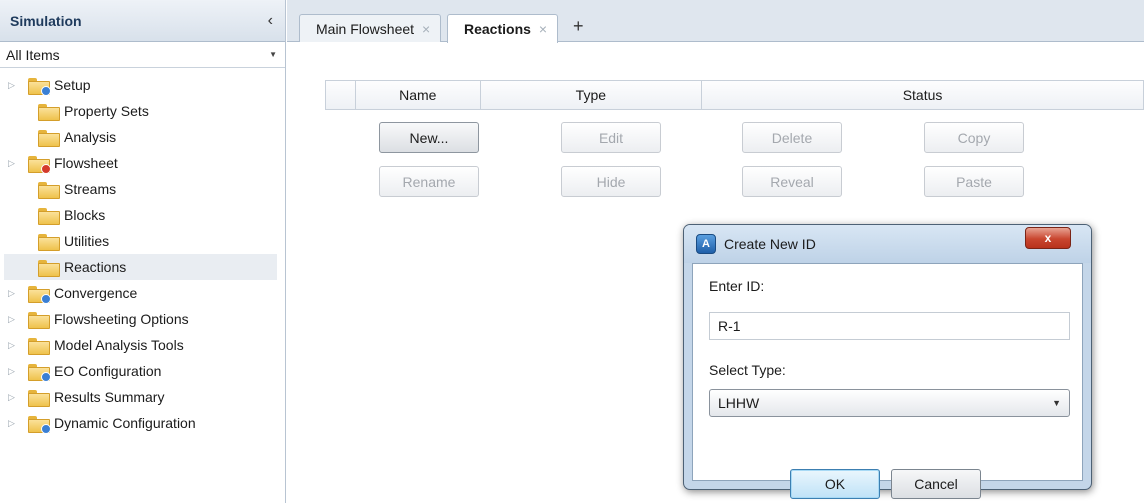 Image resolution: width=1144 pixels, height=503 pixels. Describe the element at coordinates (85, 215) in the screenshot. I see `tree-item-label: Blocks` at that location.